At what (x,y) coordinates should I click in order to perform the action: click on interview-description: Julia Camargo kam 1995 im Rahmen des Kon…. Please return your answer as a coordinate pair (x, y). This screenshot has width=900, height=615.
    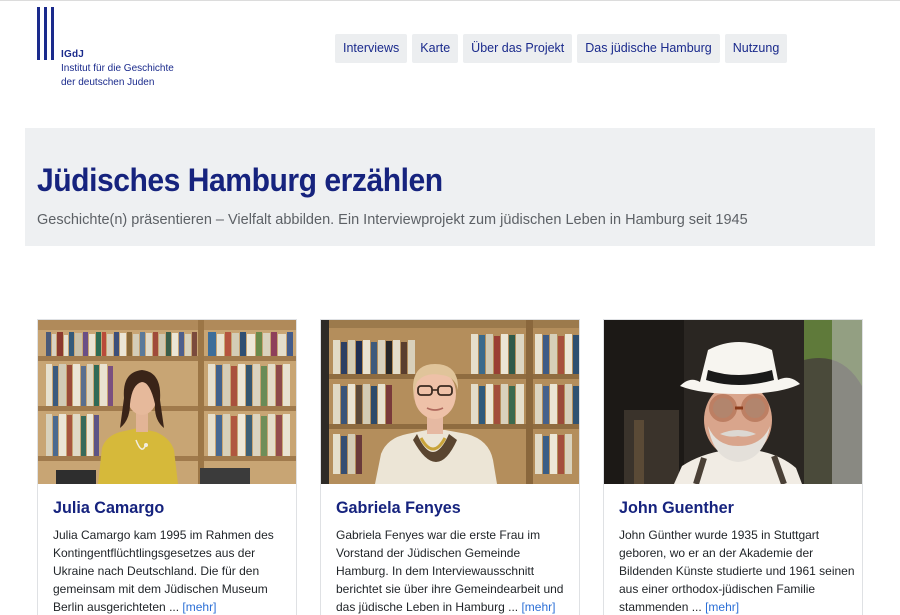
    Looking at the image, I should click on (171, 570).